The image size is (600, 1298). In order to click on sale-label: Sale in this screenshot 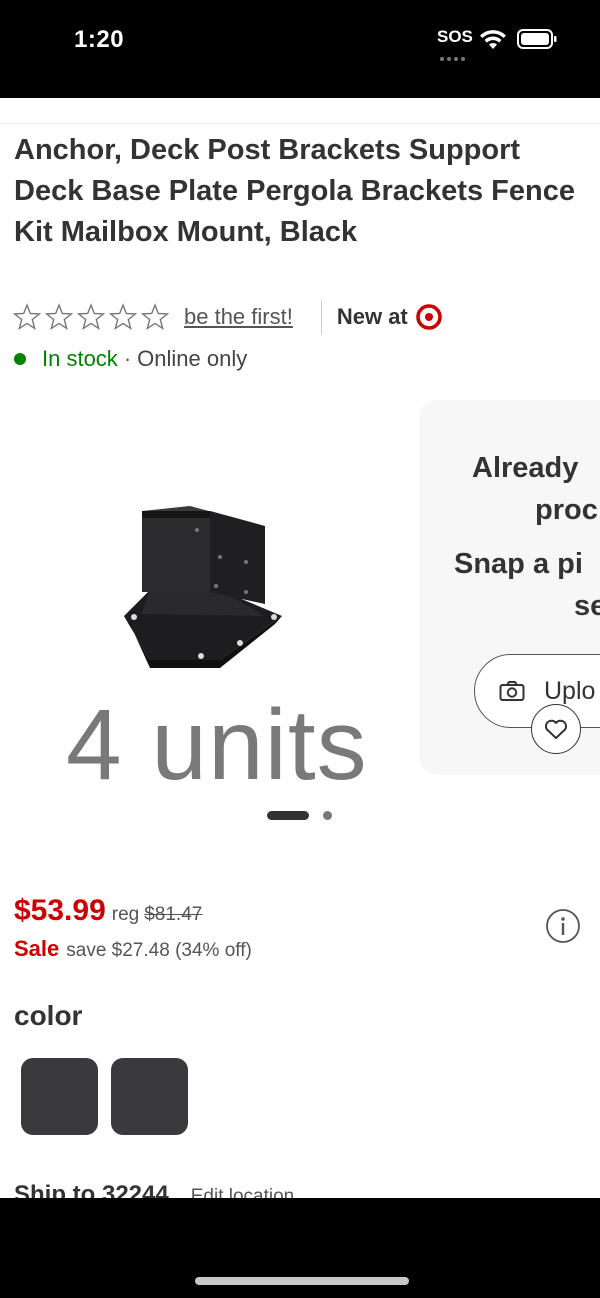, I will do `click(37, 948)`.